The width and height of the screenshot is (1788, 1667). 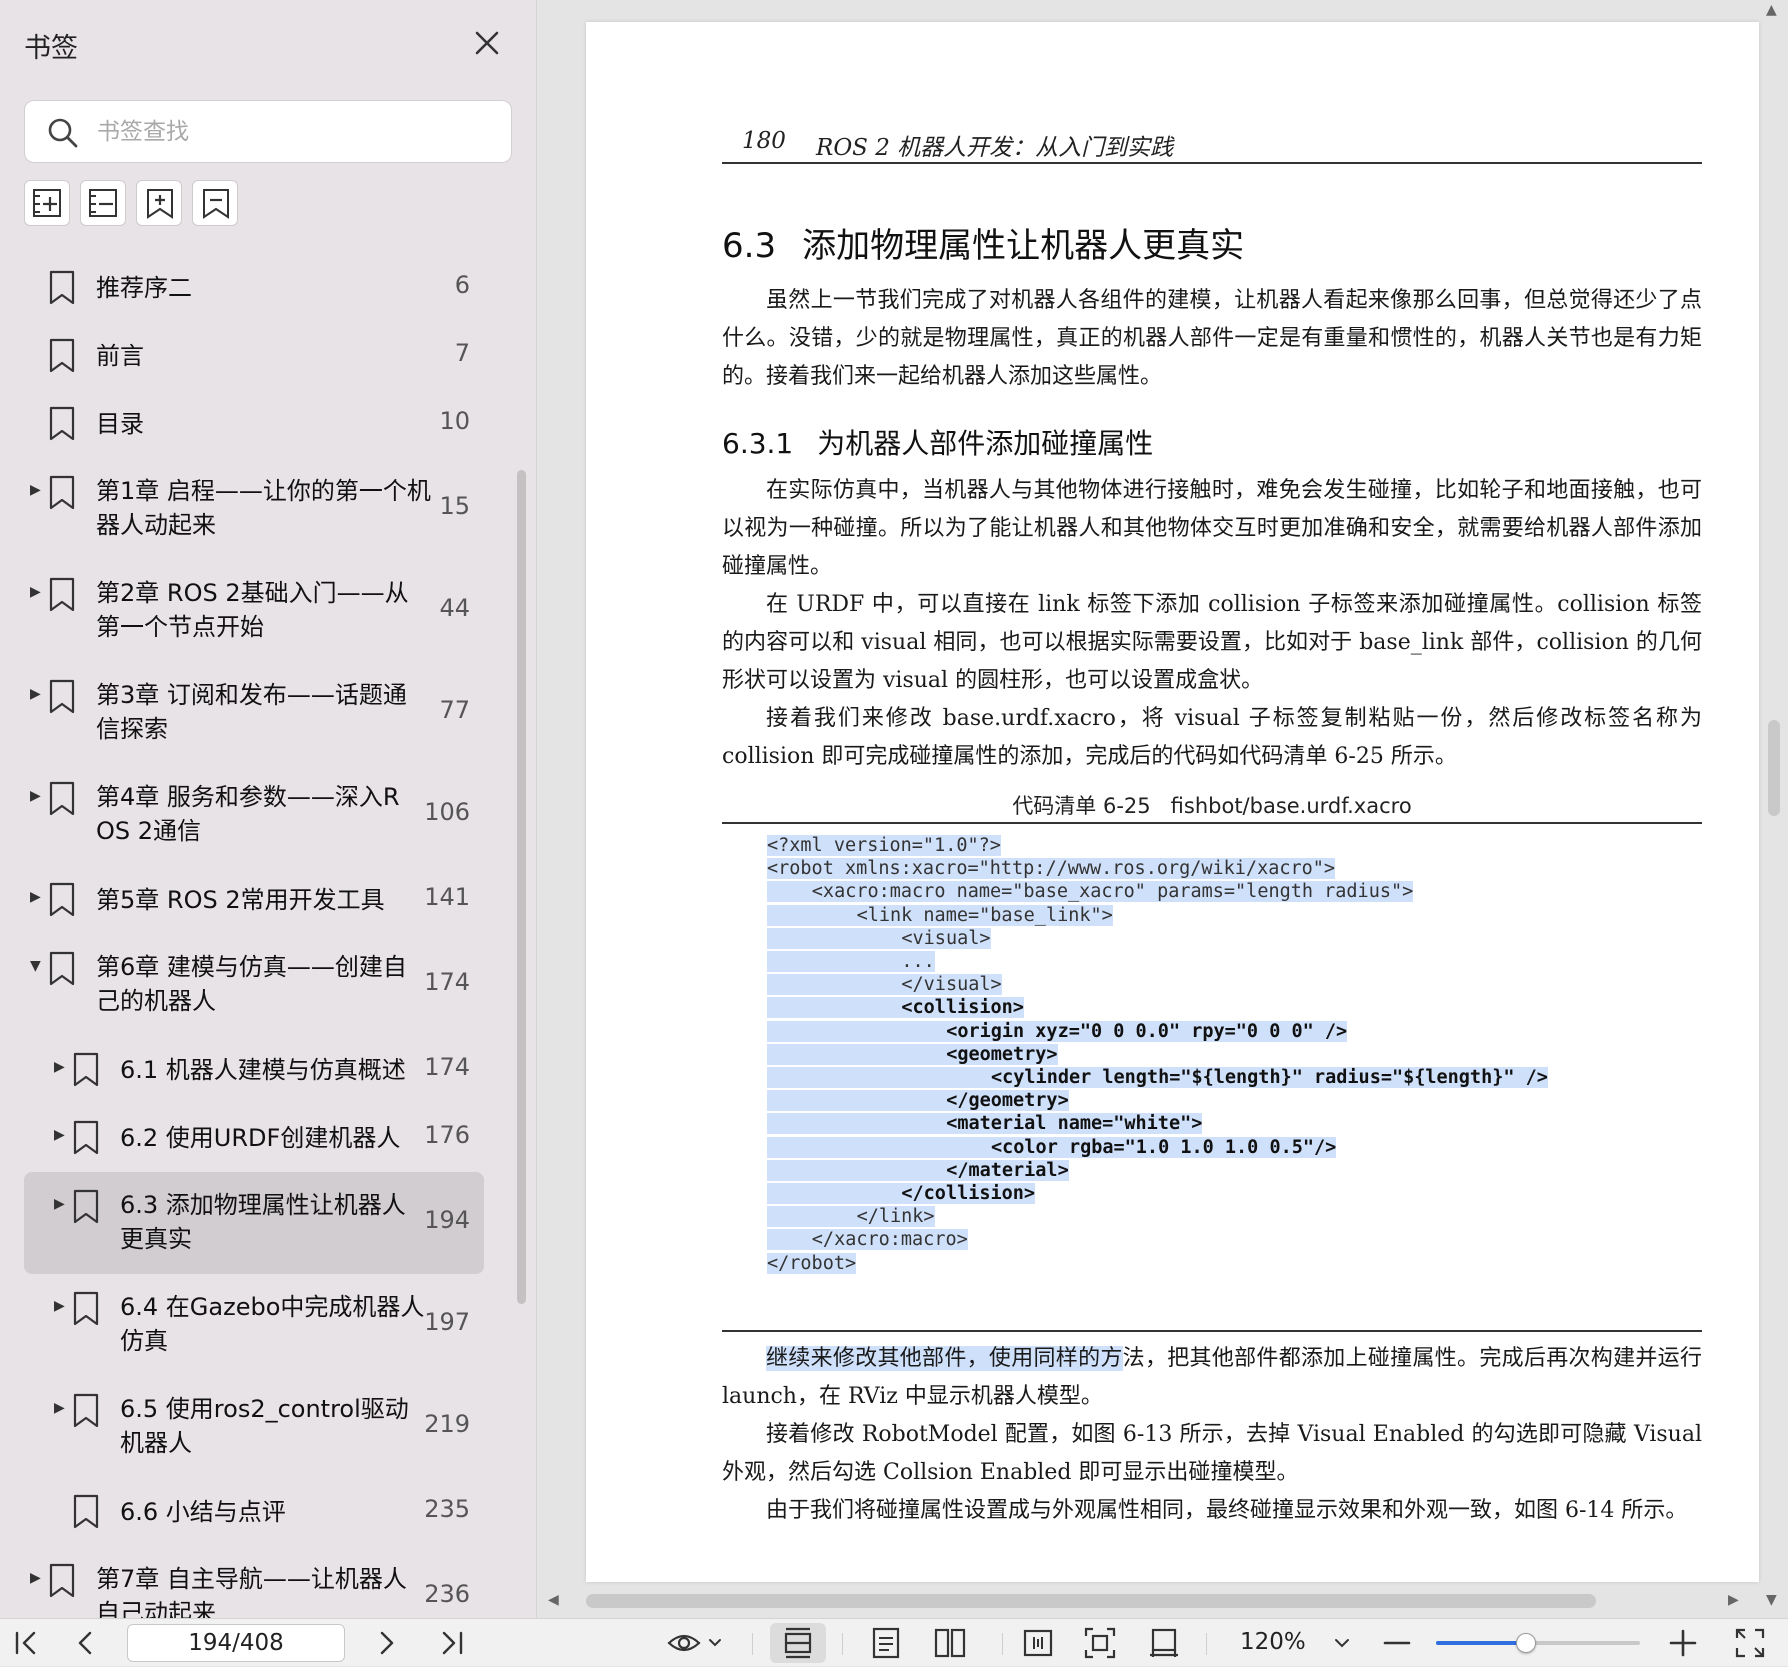 What do you see at coordinates (1397, 1643) in the screenshot?
I see `zoom-out-button` at bounding box center [1397, 1643].